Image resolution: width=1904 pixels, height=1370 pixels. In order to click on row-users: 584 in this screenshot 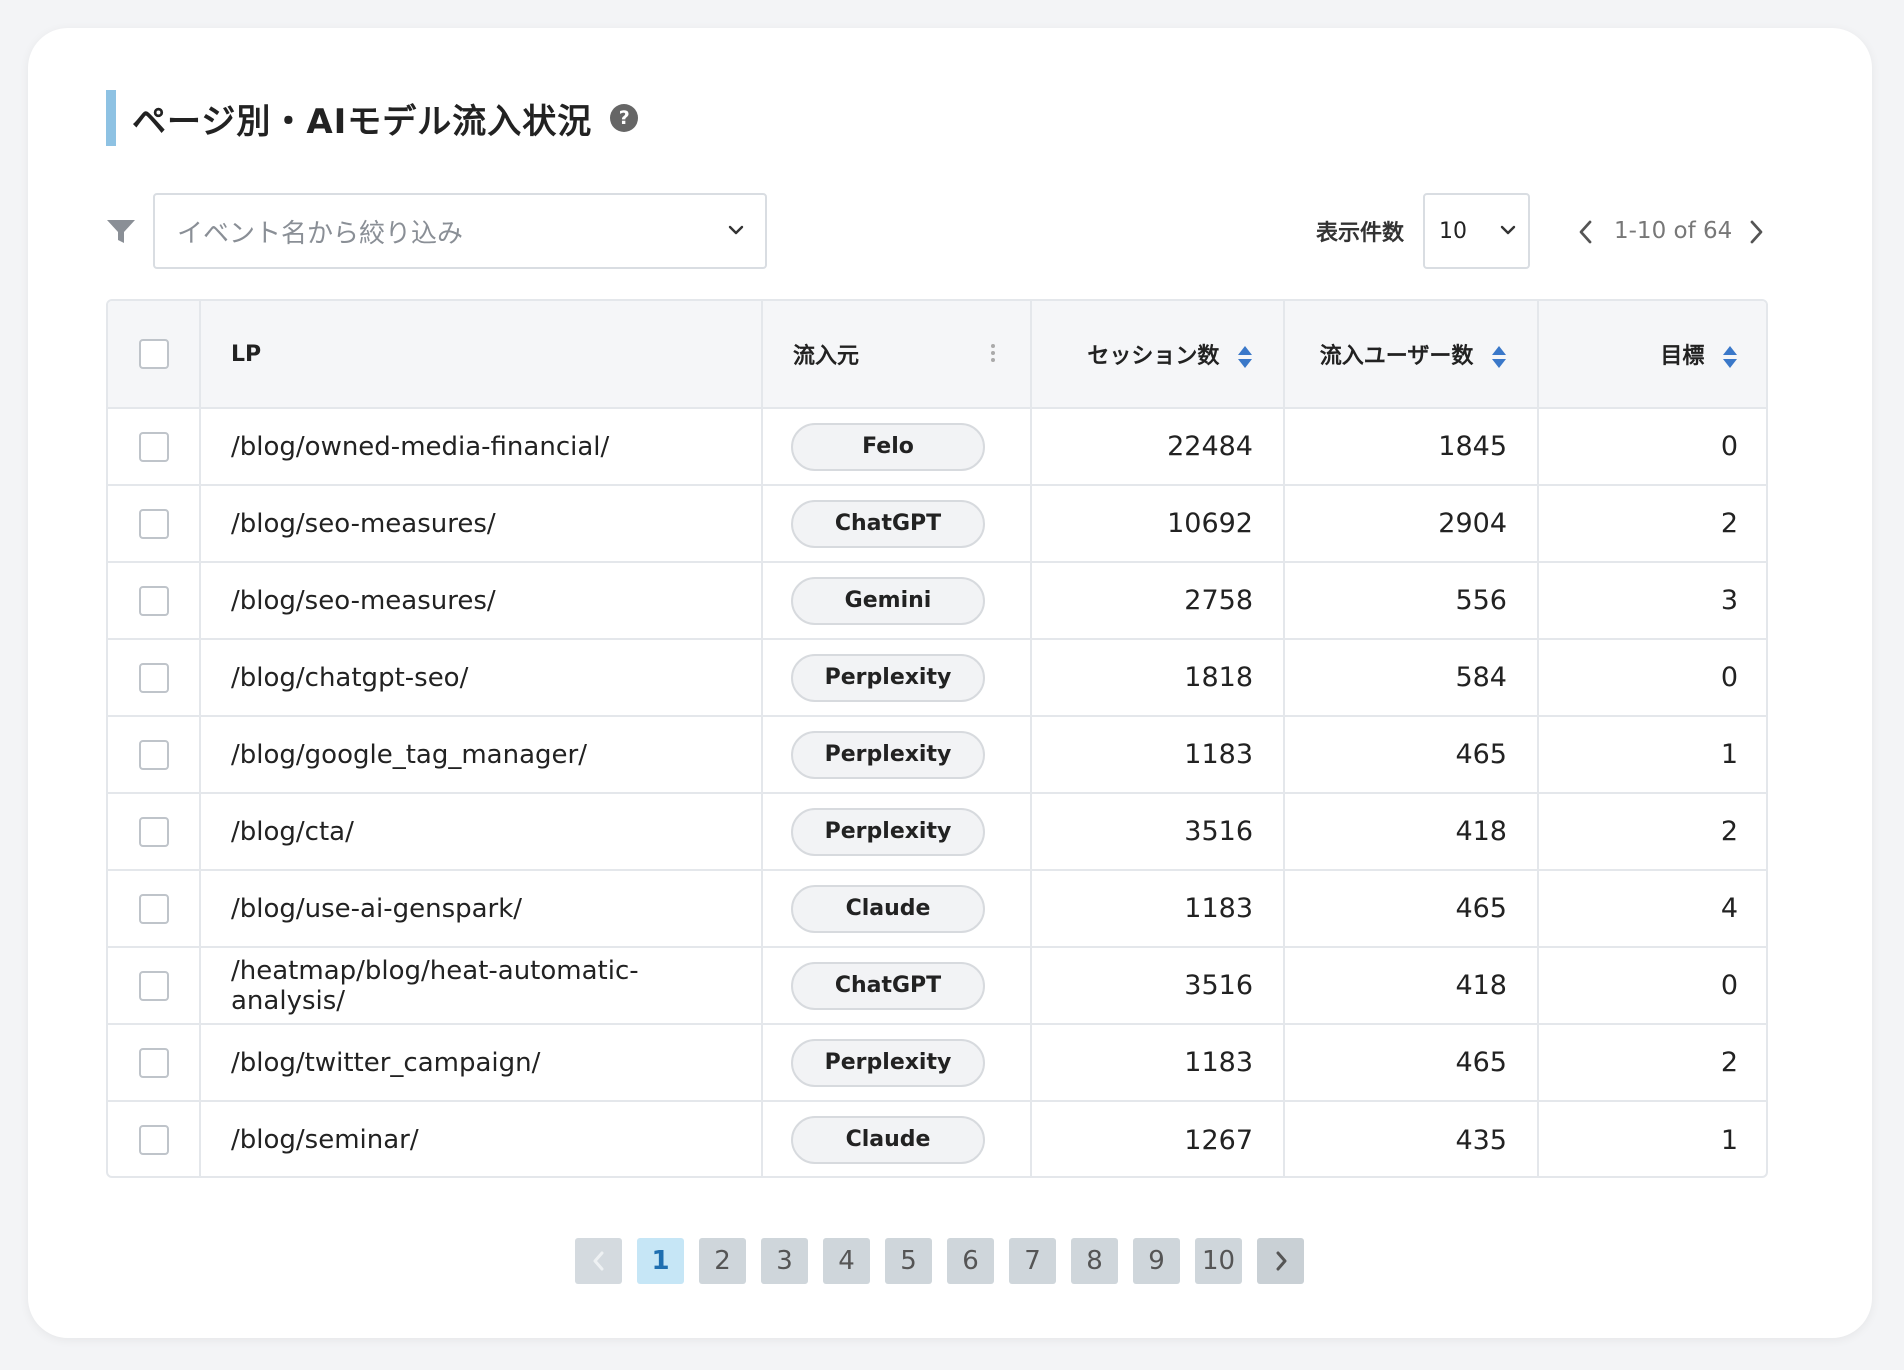, I will do `click(1411, 678)`.